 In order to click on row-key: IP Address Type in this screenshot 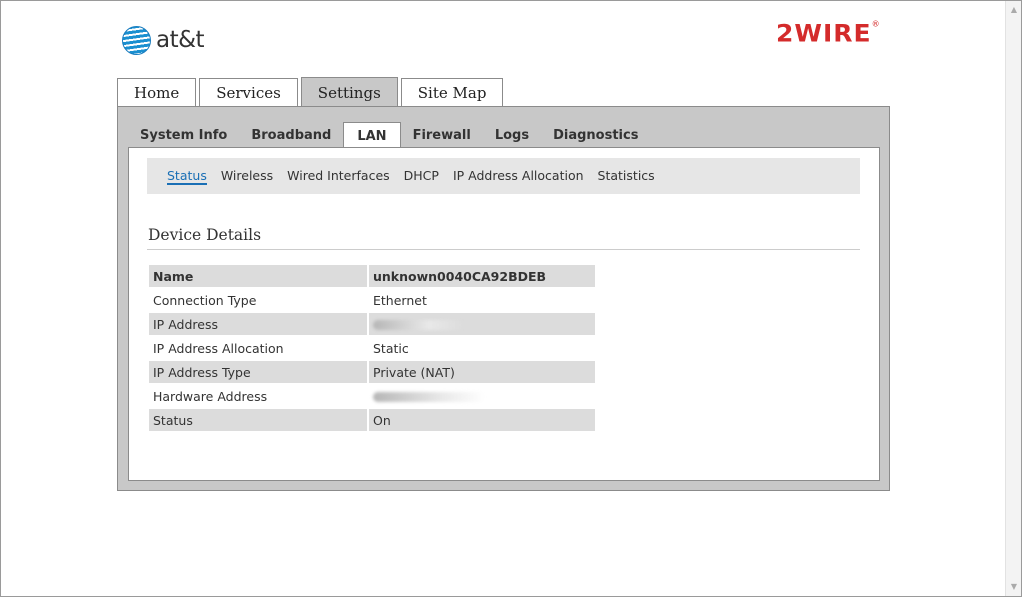, I will do `click(258, 372)`.